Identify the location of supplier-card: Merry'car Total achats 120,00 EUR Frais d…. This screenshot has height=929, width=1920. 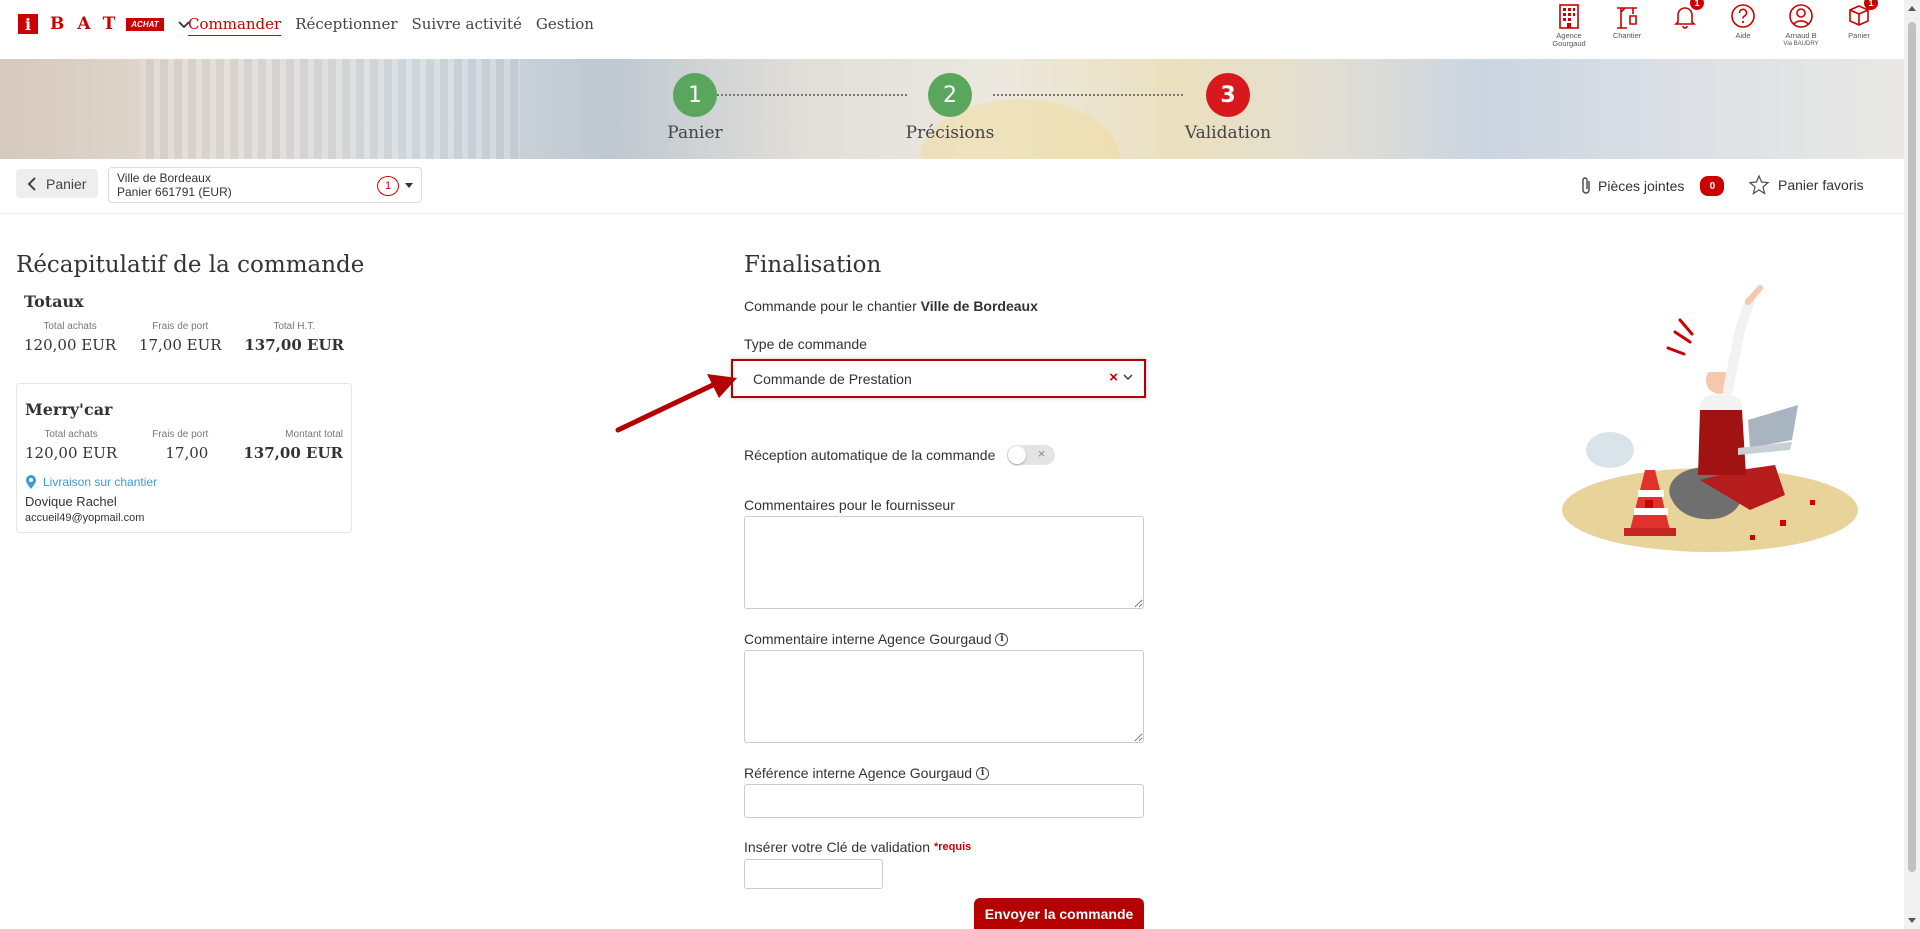
(184, 458).